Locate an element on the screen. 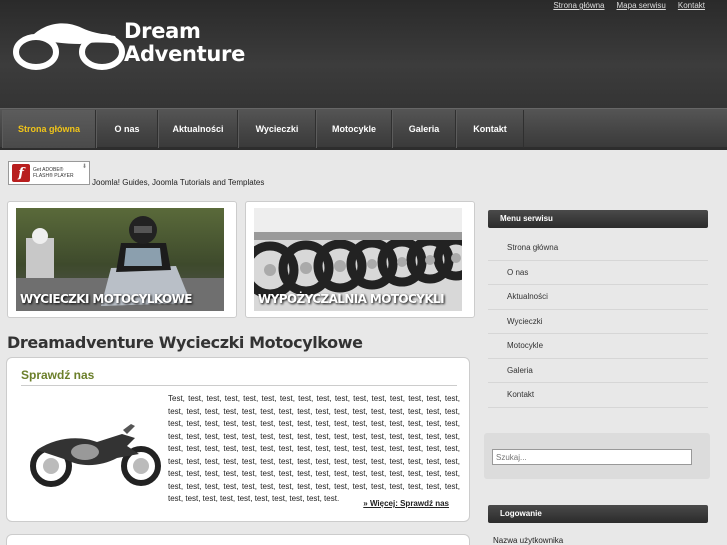 The image size is (727, 545). sidebar-item-home: Strona główna is located at coordinates (598, 248).